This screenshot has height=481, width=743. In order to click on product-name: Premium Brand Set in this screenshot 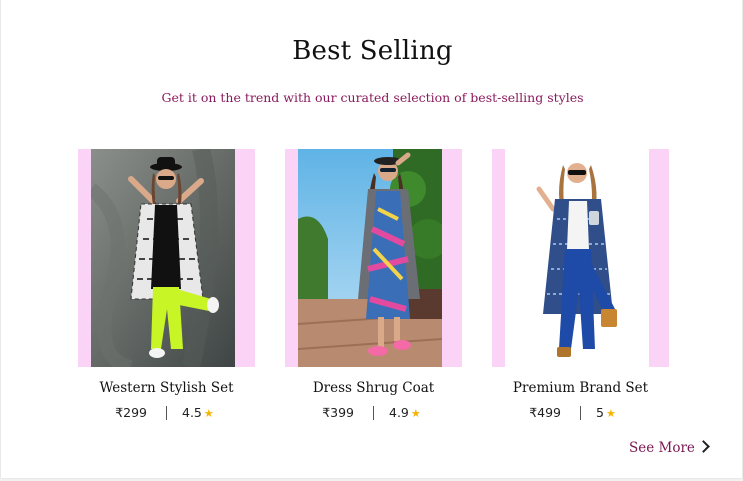, I will do `click(580, 388)`.